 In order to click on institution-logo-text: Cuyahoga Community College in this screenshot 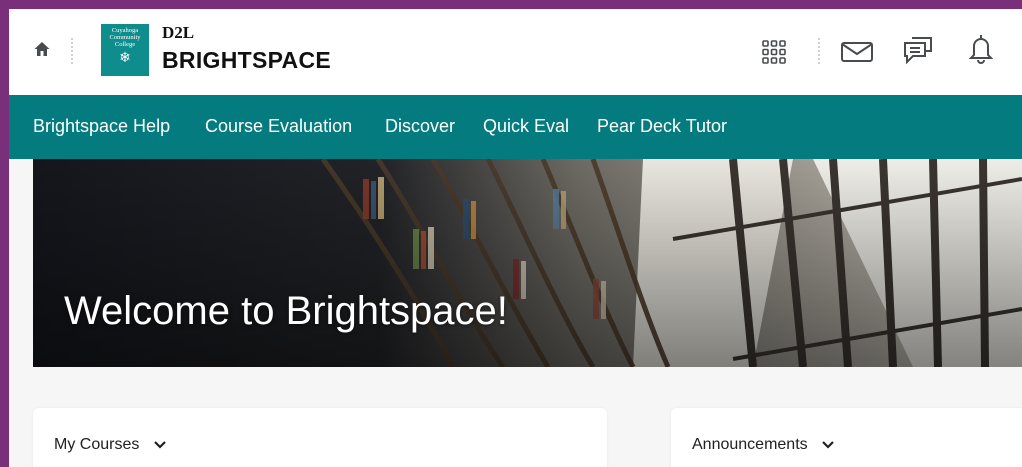, I will do `click(125, 37)`.